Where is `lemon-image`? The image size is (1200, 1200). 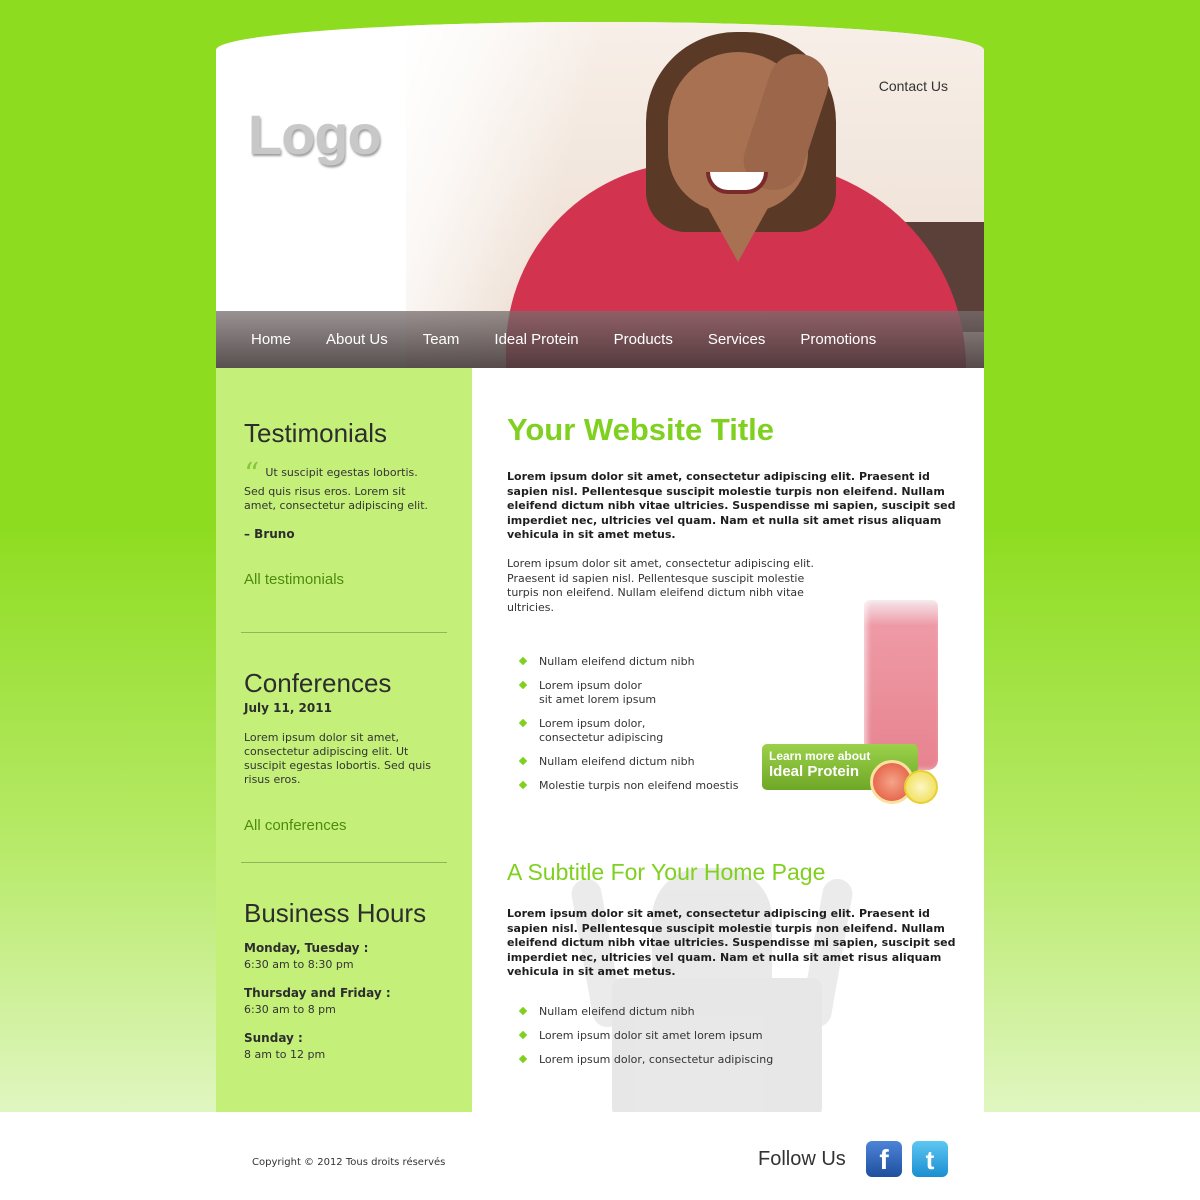 lemon-image is located at coordinates (921, 787).